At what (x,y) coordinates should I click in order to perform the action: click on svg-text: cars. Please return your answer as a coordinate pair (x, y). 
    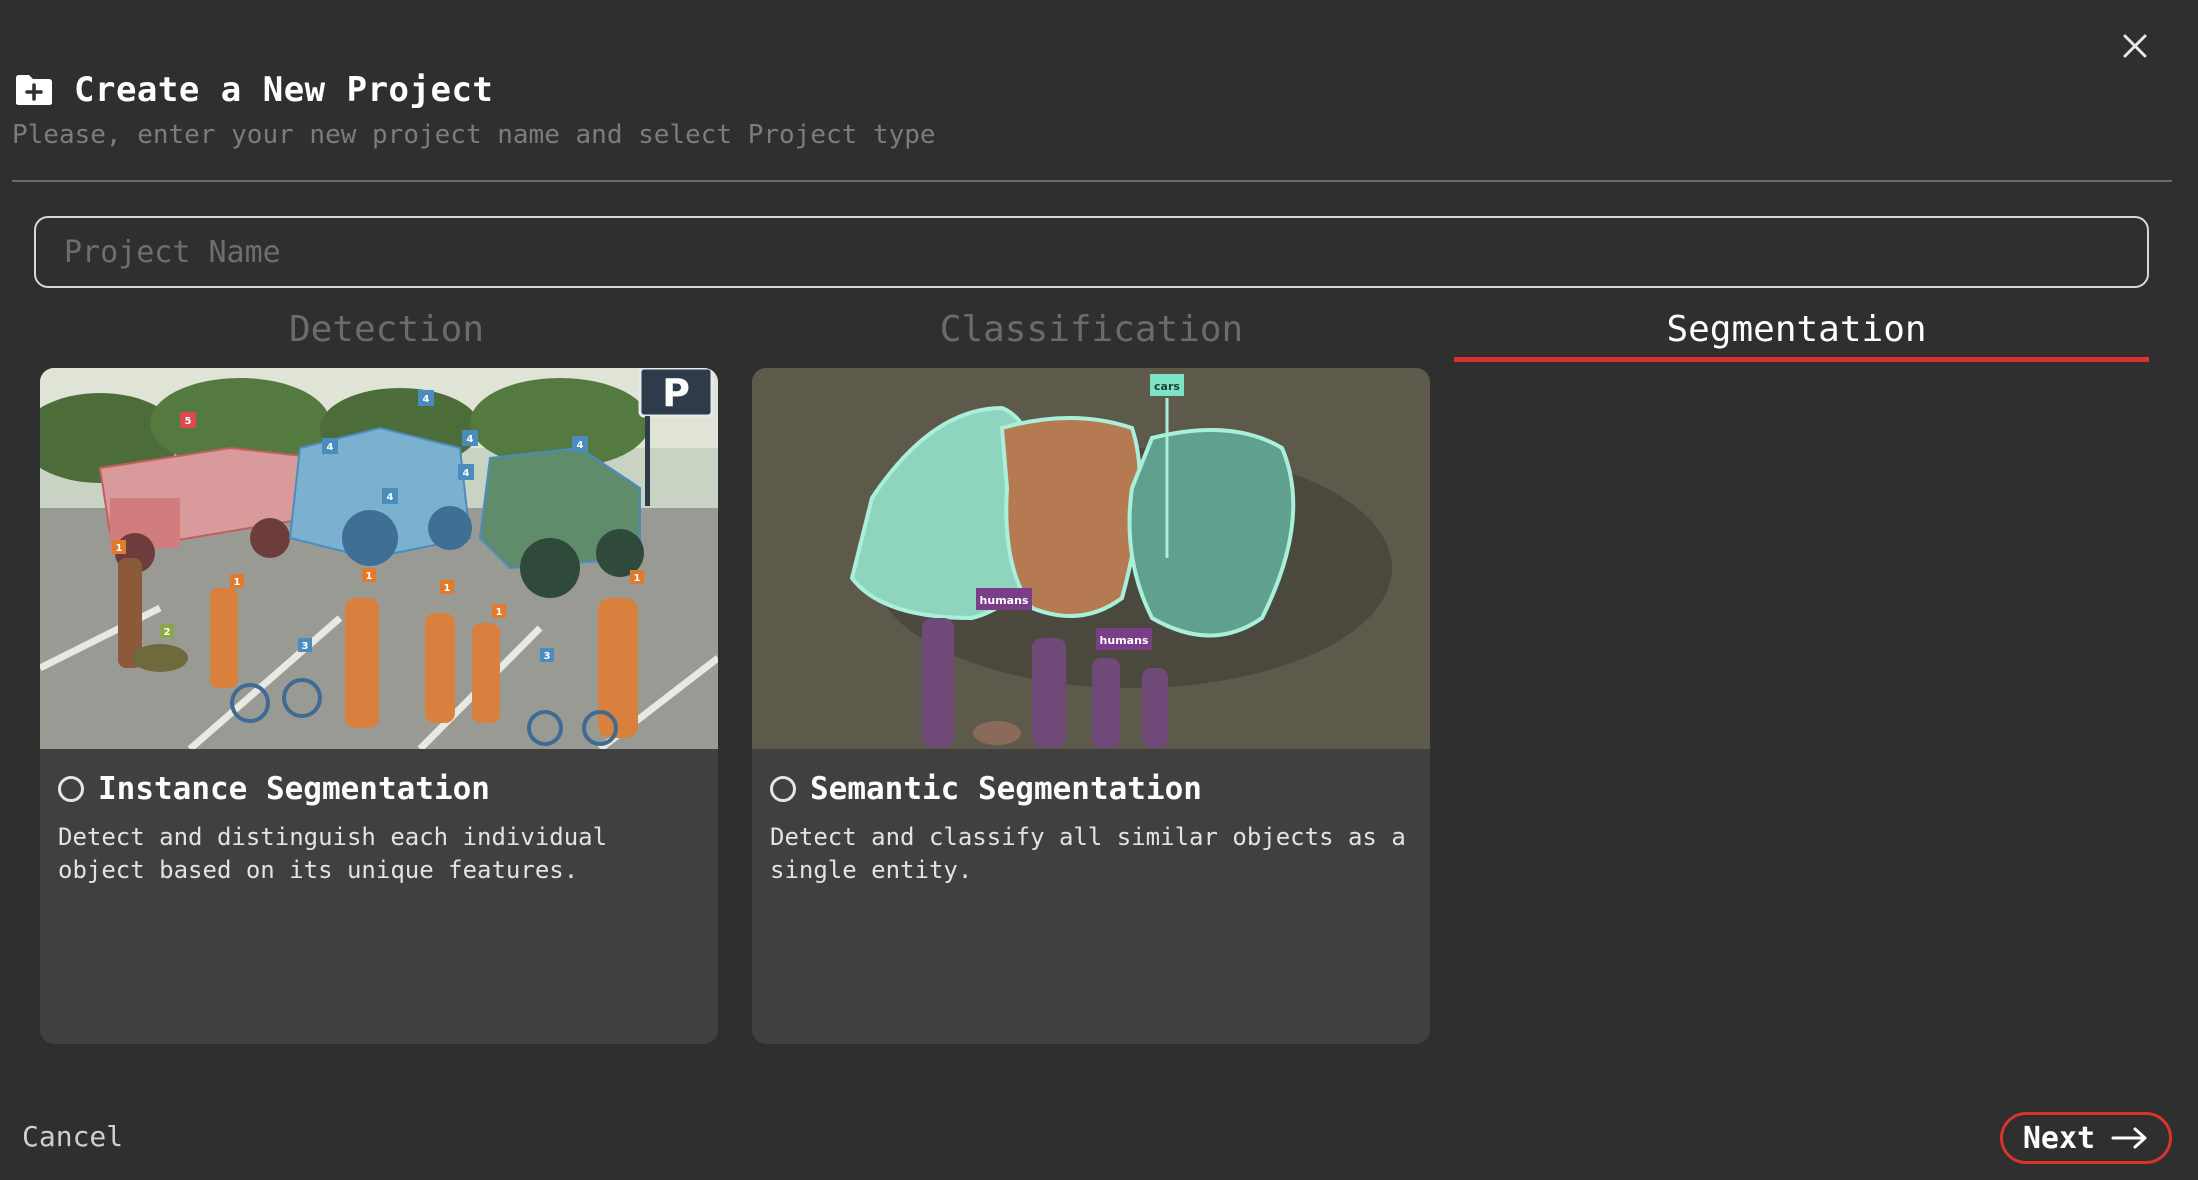
    Looking at the image, I should click on (1167, 386).